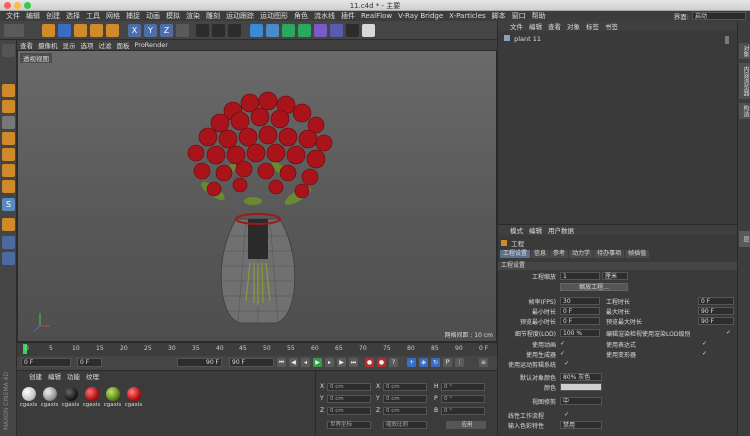 The height and width of the screenshot is (436, 750). Describe the element at coordinates (499, 16) in the screenshot. I see `menu-script: 脚本` at that location.